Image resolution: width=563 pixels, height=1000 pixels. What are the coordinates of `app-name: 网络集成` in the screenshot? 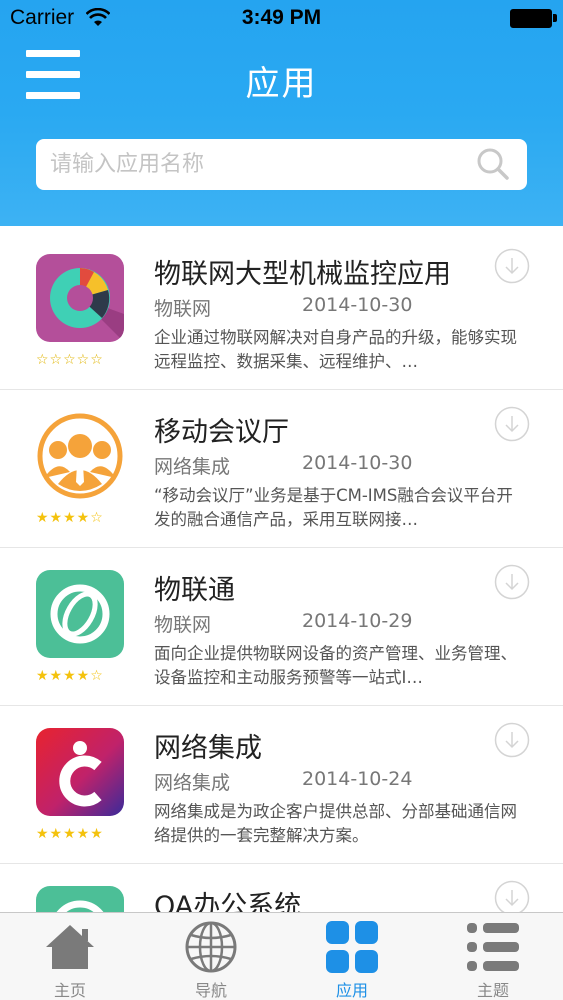 It's located at (208, 748).